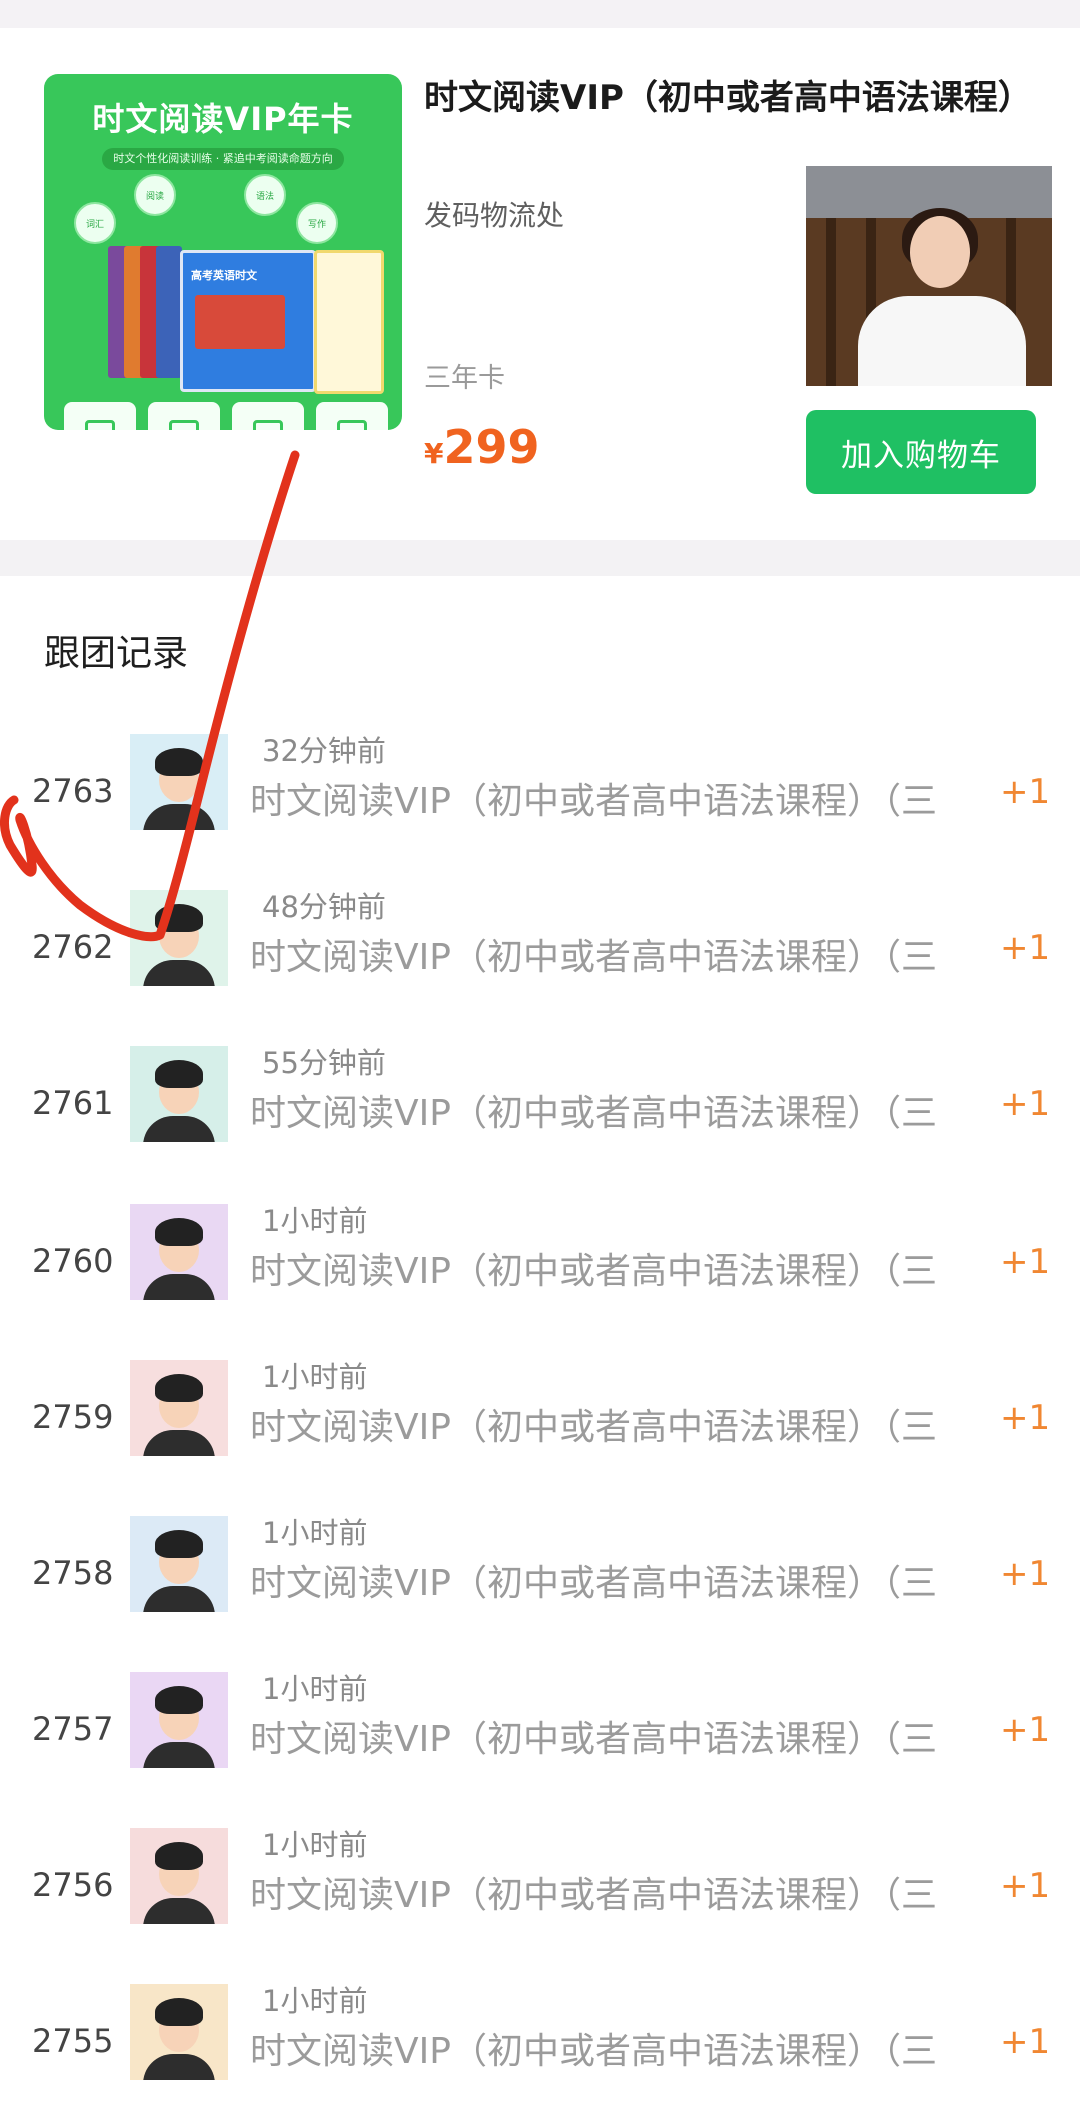 This screenshot has height=2124, width=1080. What do you see at coordinates (73, 1885) in the screenshot?
I see `record-number: 2756` at bounding box center [73, 1885].